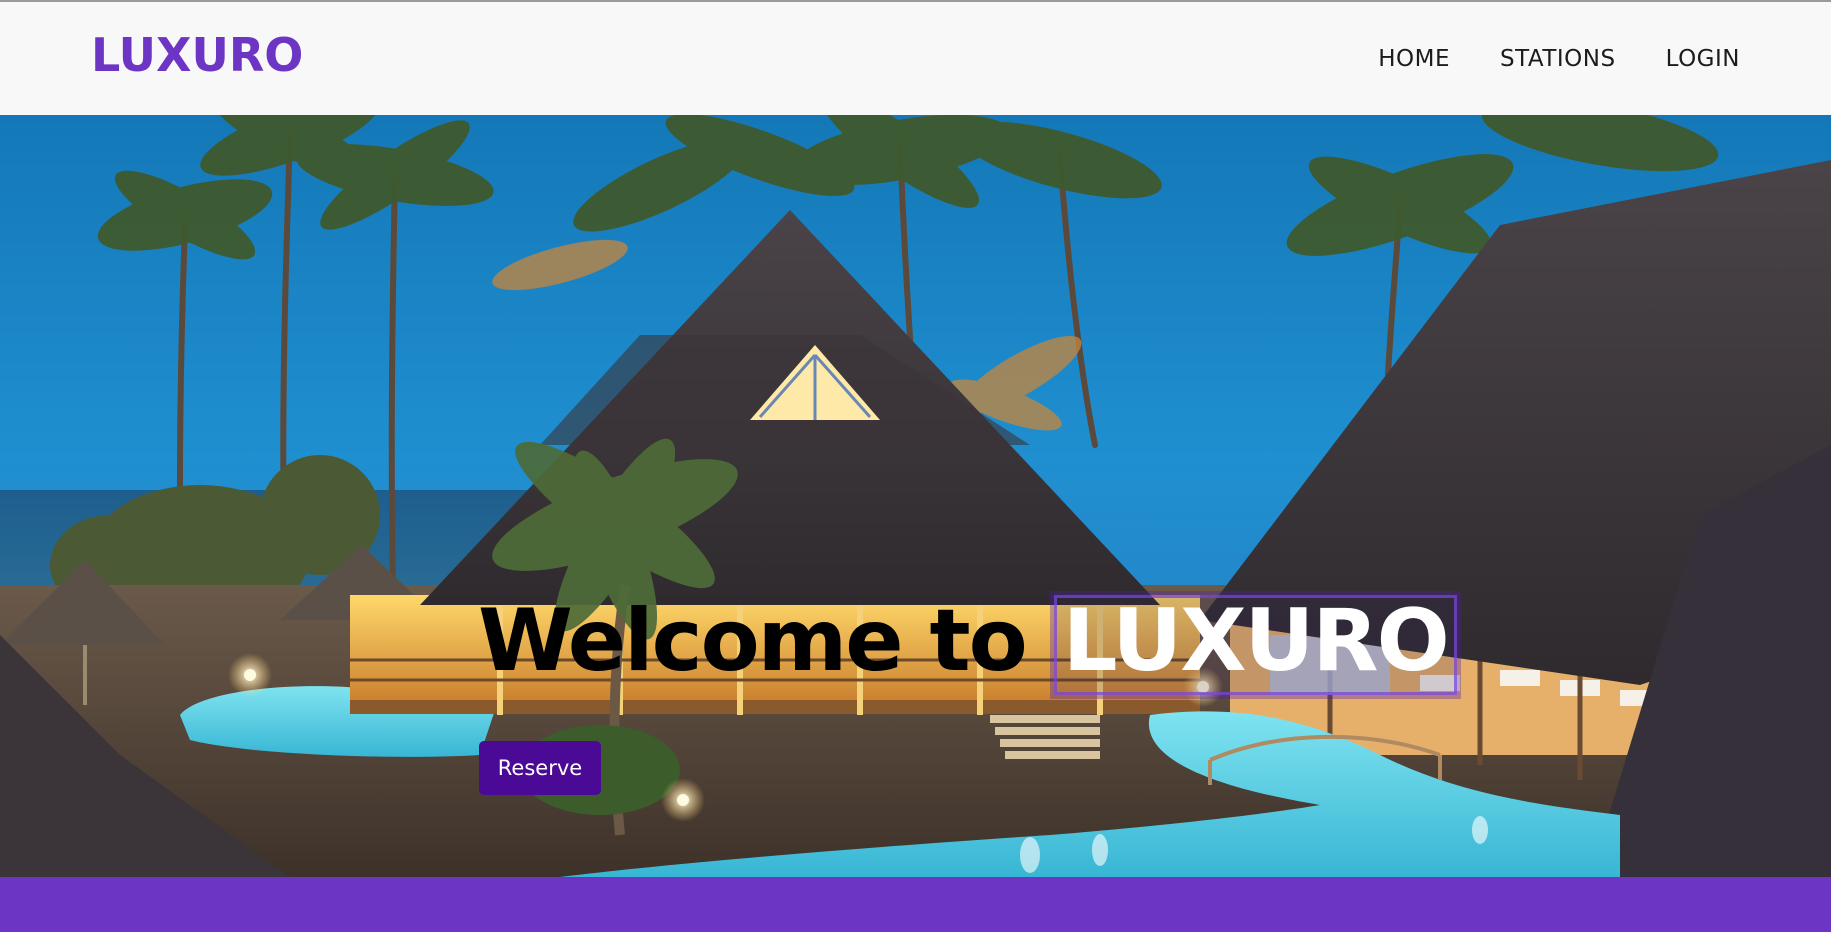 This screenshot has height=932, width=1831. I want to click on top-navbar: LUXURO HOME STATIONS LOGIN, so click(915, 57).